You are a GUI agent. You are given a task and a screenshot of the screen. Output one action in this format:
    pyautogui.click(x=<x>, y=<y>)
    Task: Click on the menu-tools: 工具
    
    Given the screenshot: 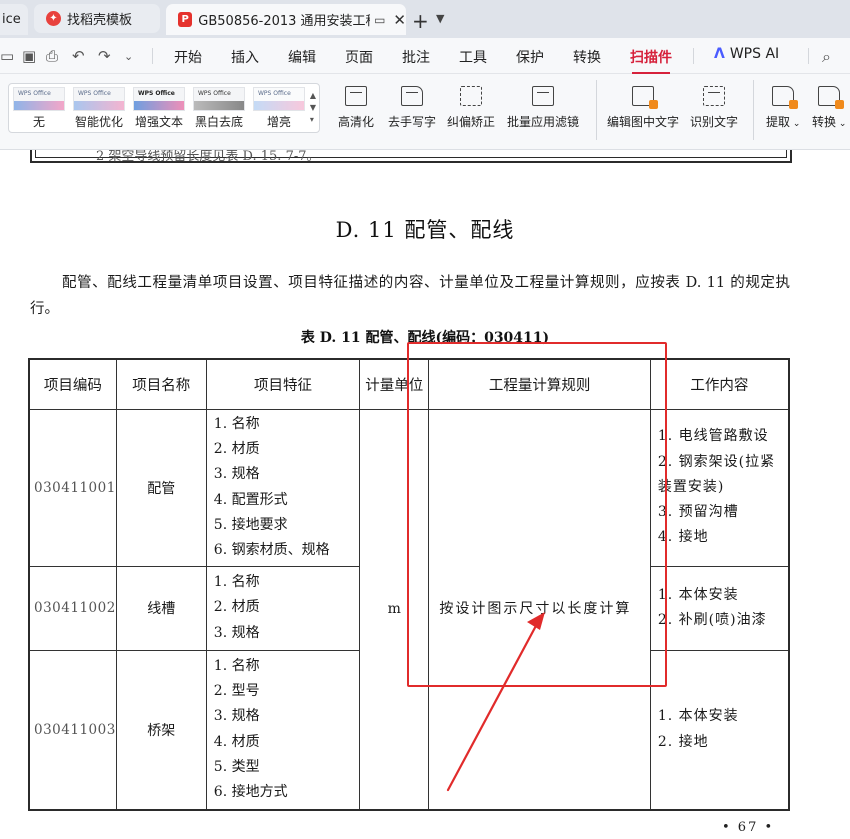 What is the action you would take?
    pyautogui.click(x=473, y=57)
    